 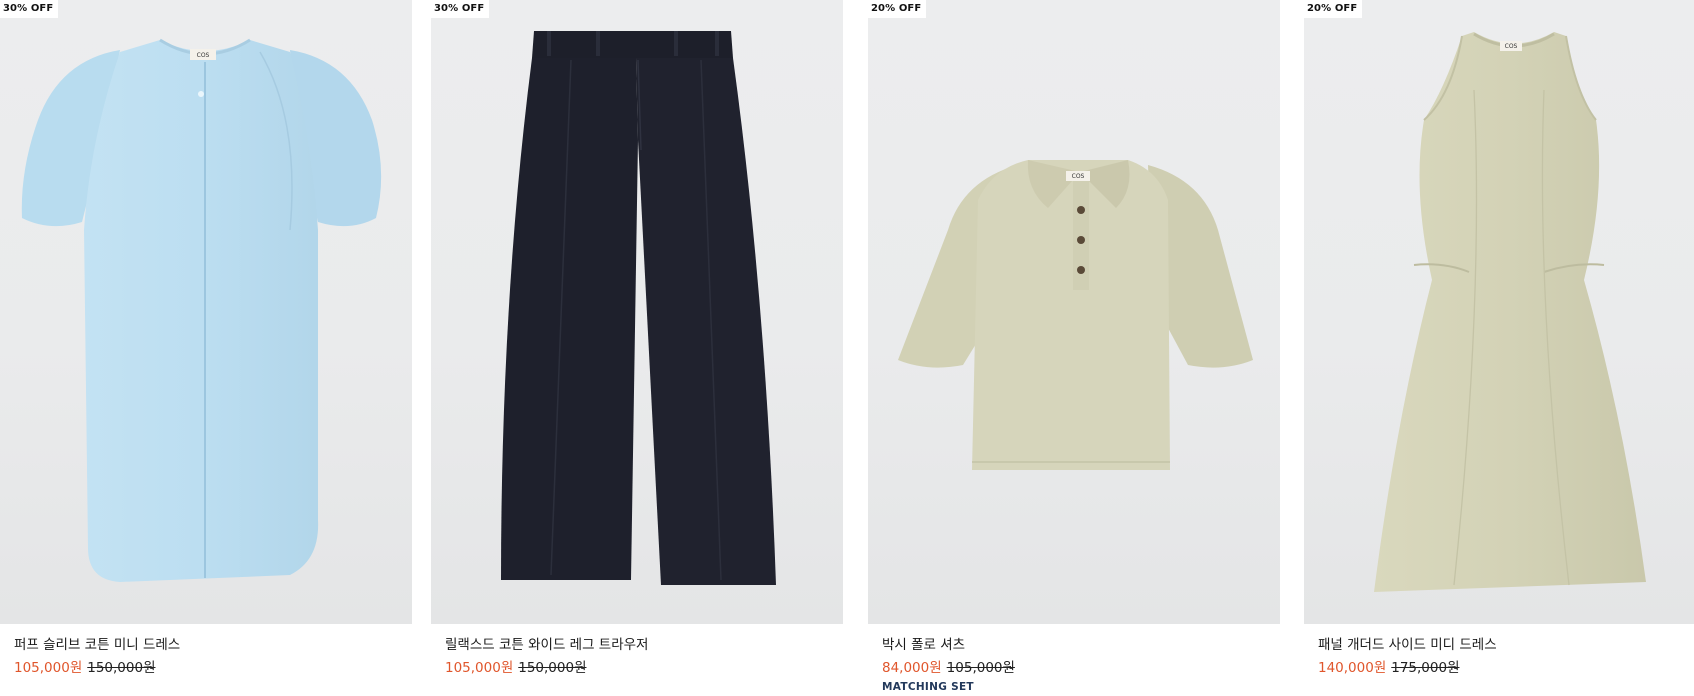 What do you see at coordinates (1510, 312) in the screenshot?
I see `midi-dress-image: COS` at bounding box center [1510, 312].